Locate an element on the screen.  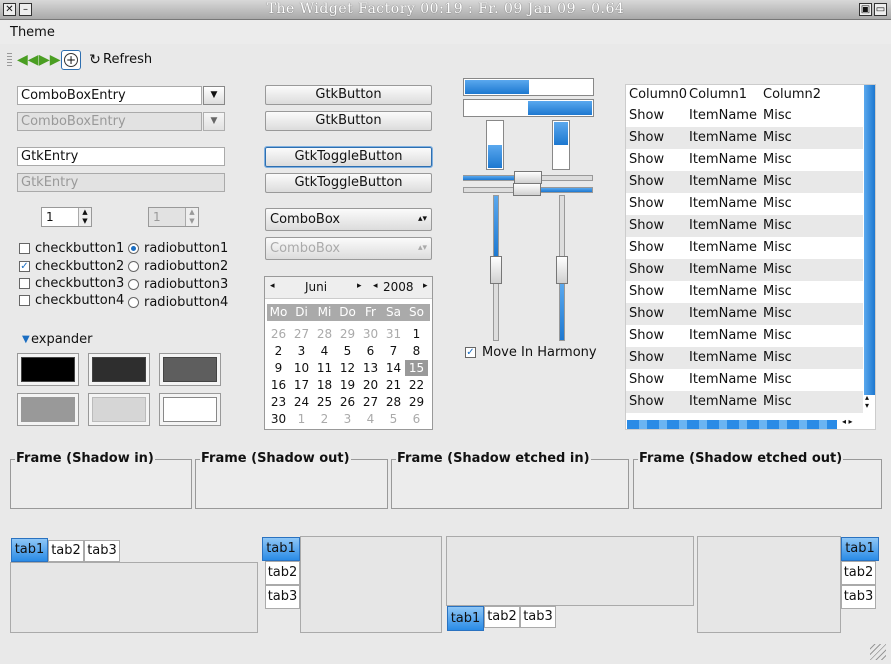
notebook-right-tab1: tab1 is located at coordinates (860, 549).